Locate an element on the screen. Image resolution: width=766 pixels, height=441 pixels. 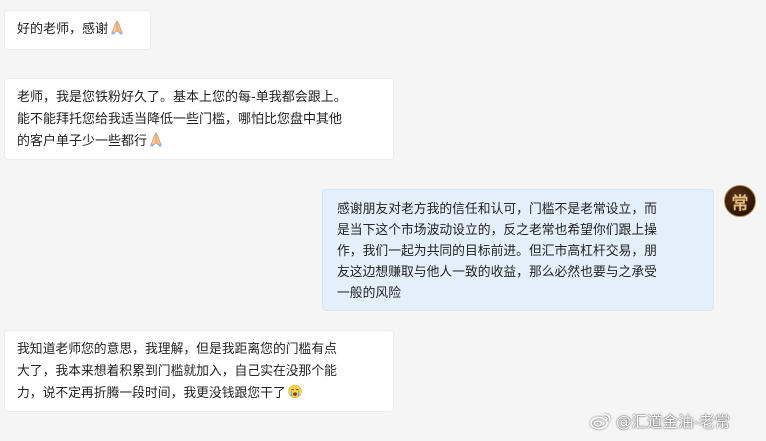
watermark: @汇道金油-老常 is located at coordinates (660, 421).